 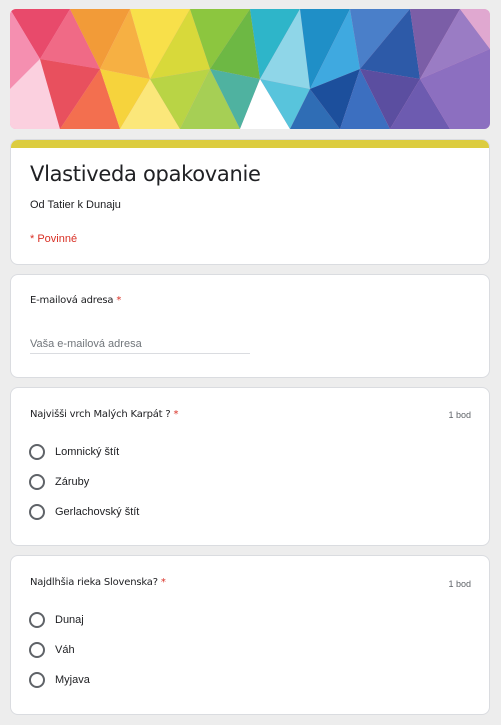 I want to click on email-label-text: E-mailová adresa, so click(x=72, y=300).